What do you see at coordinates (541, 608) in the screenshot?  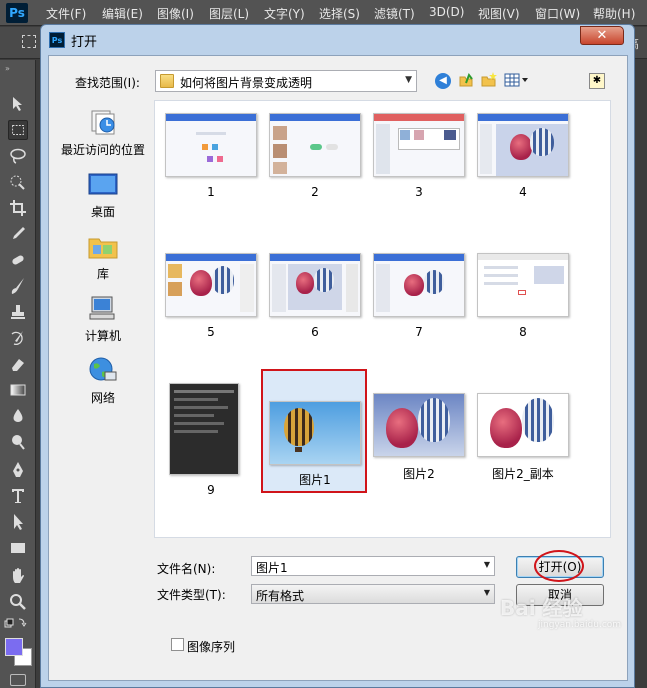 I see `watermark: Bai 经验` at bounding box center [541, 608].